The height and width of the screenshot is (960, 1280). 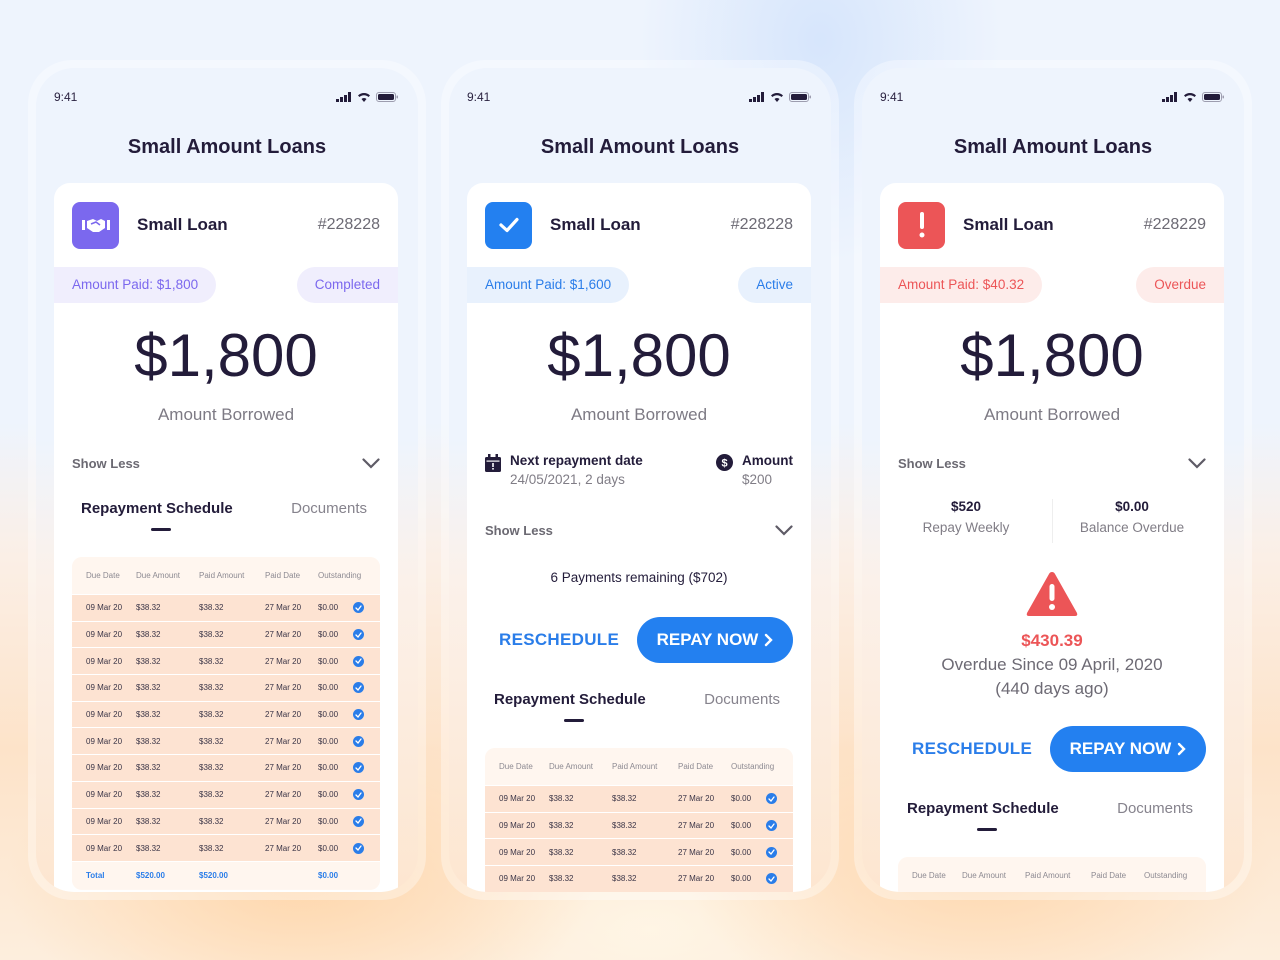 What do you see at coordinates (921, 225) in the screenshot?
I see `exclamation-icon` at bounding box center [921, 225].